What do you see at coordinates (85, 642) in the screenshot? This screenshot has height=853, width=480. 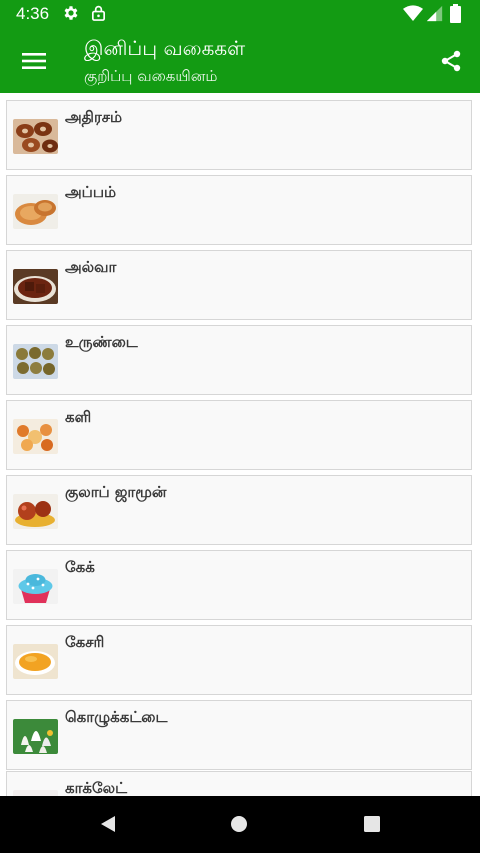 I see `list-item-label: கேசரி` at bounding box center [85, 642].